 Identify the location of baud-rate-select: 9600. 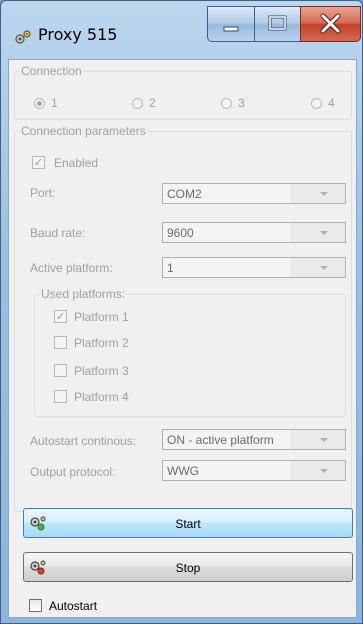
(254, 232).